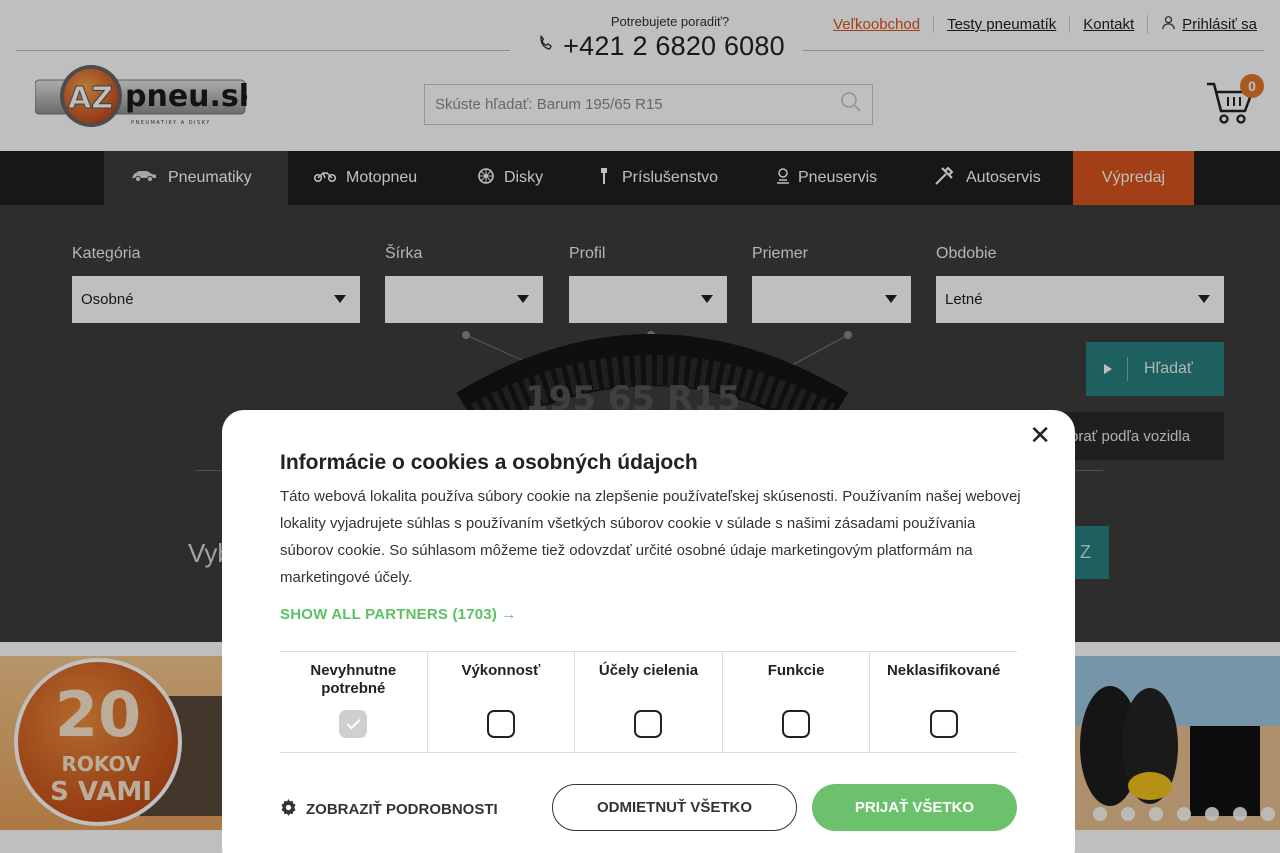  Describe the element at coordinates (353, 702) in the screenshot. I see `category-necessary: Nevyhnutne potrebné` at that location.